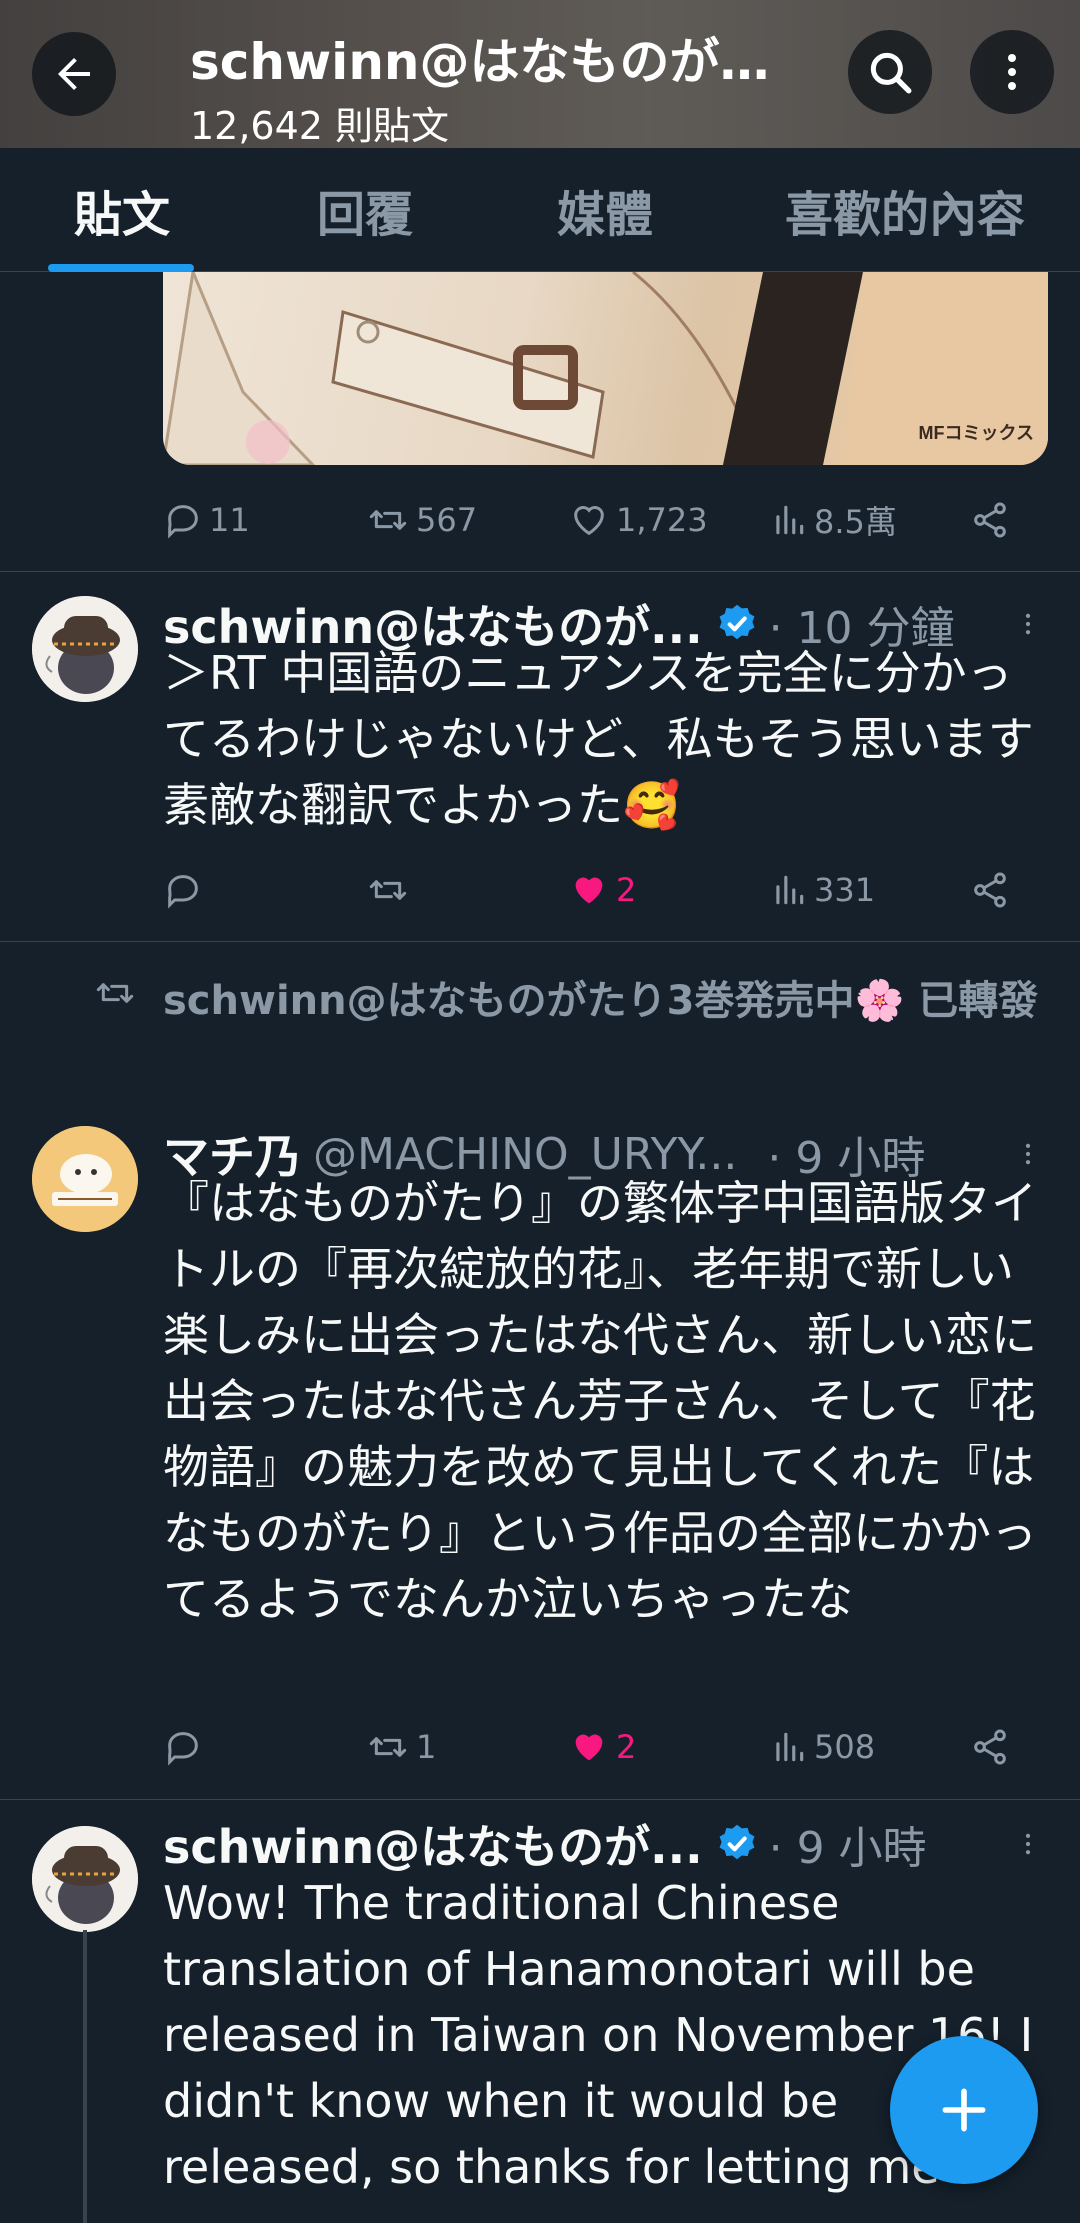  I want to click on tab-likes: 喜歡的內容, so click(905, 210).